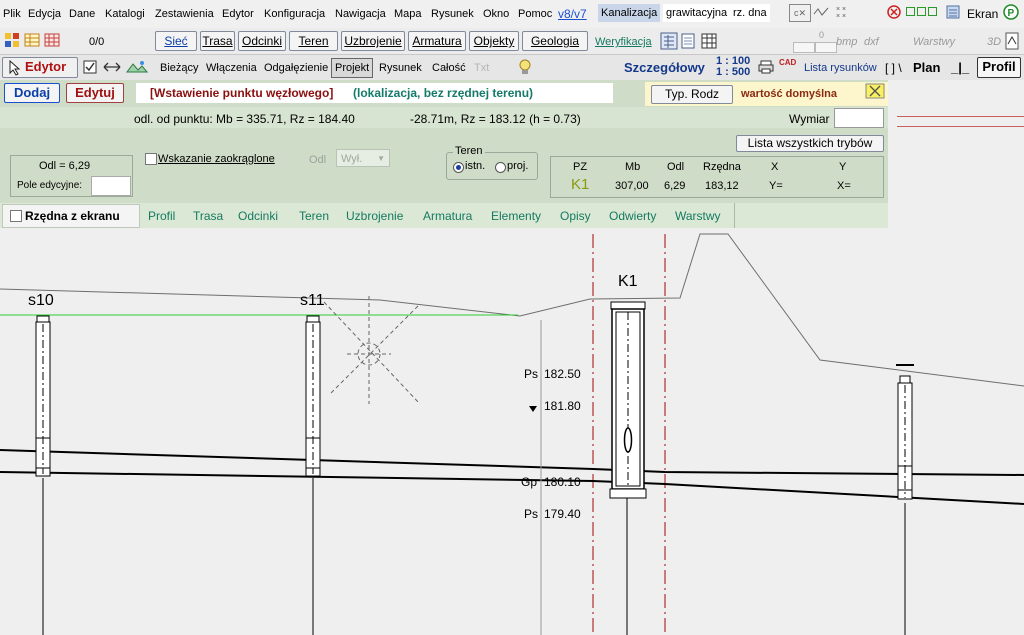  I want to click on calculator-icon, so click(669, 41).